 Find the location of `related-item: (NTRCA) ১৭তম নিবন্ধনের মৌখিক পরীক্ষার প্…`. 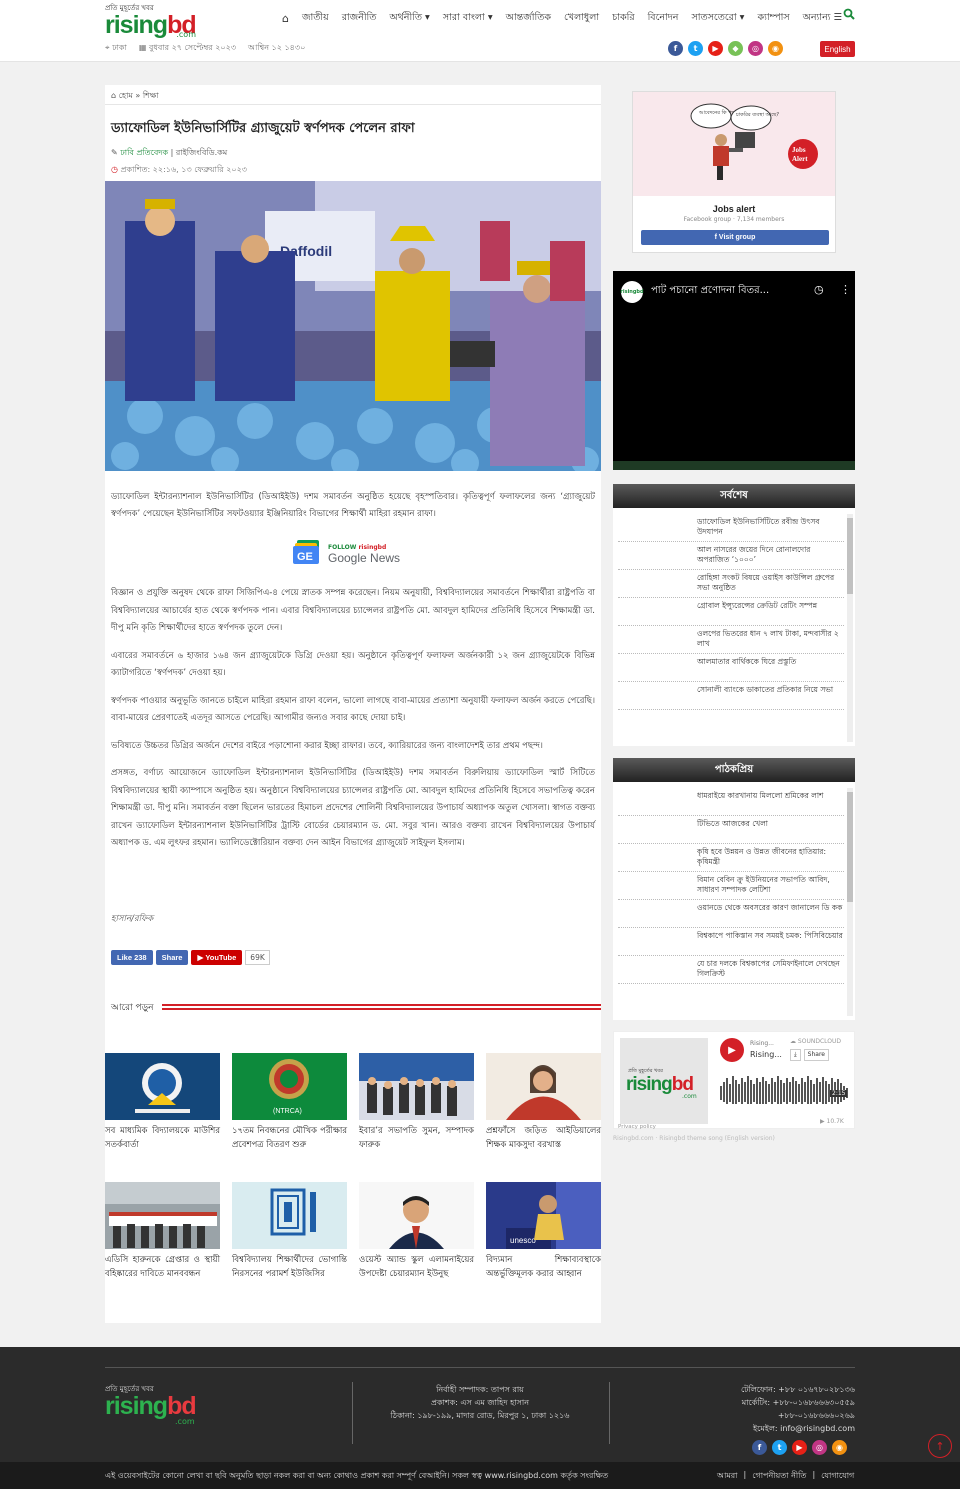

related-item: (NTRCA) ১৭তম নিবন্ধনের মৌখিক পরীক্ষার প্… is located at coordinates (289, 1102).